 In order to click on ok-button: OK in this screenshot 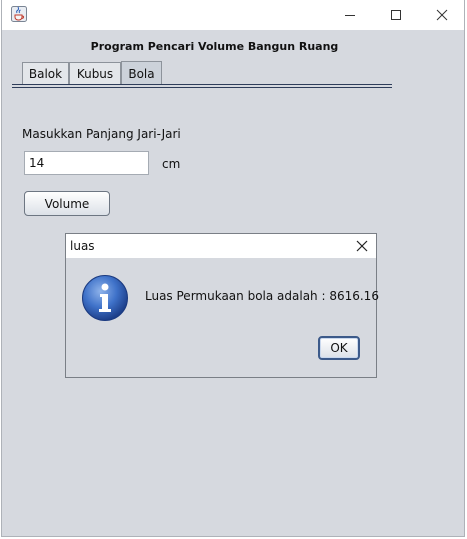, I will do `click(339, 348)`.